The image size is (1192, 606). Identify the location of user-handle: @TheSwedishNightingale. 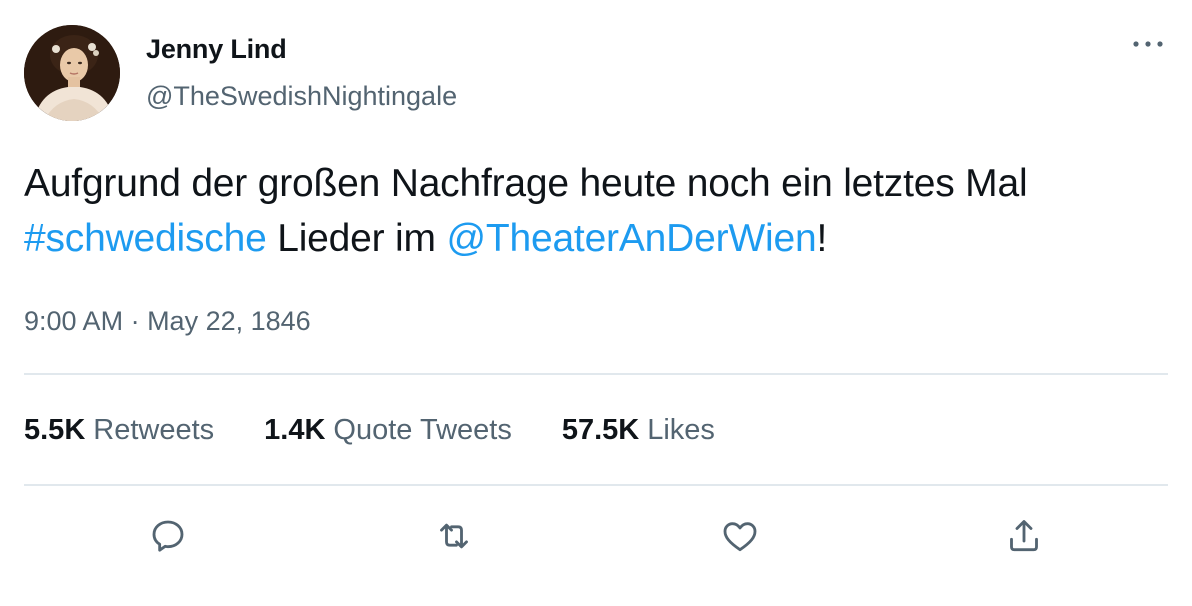
(301, 96).